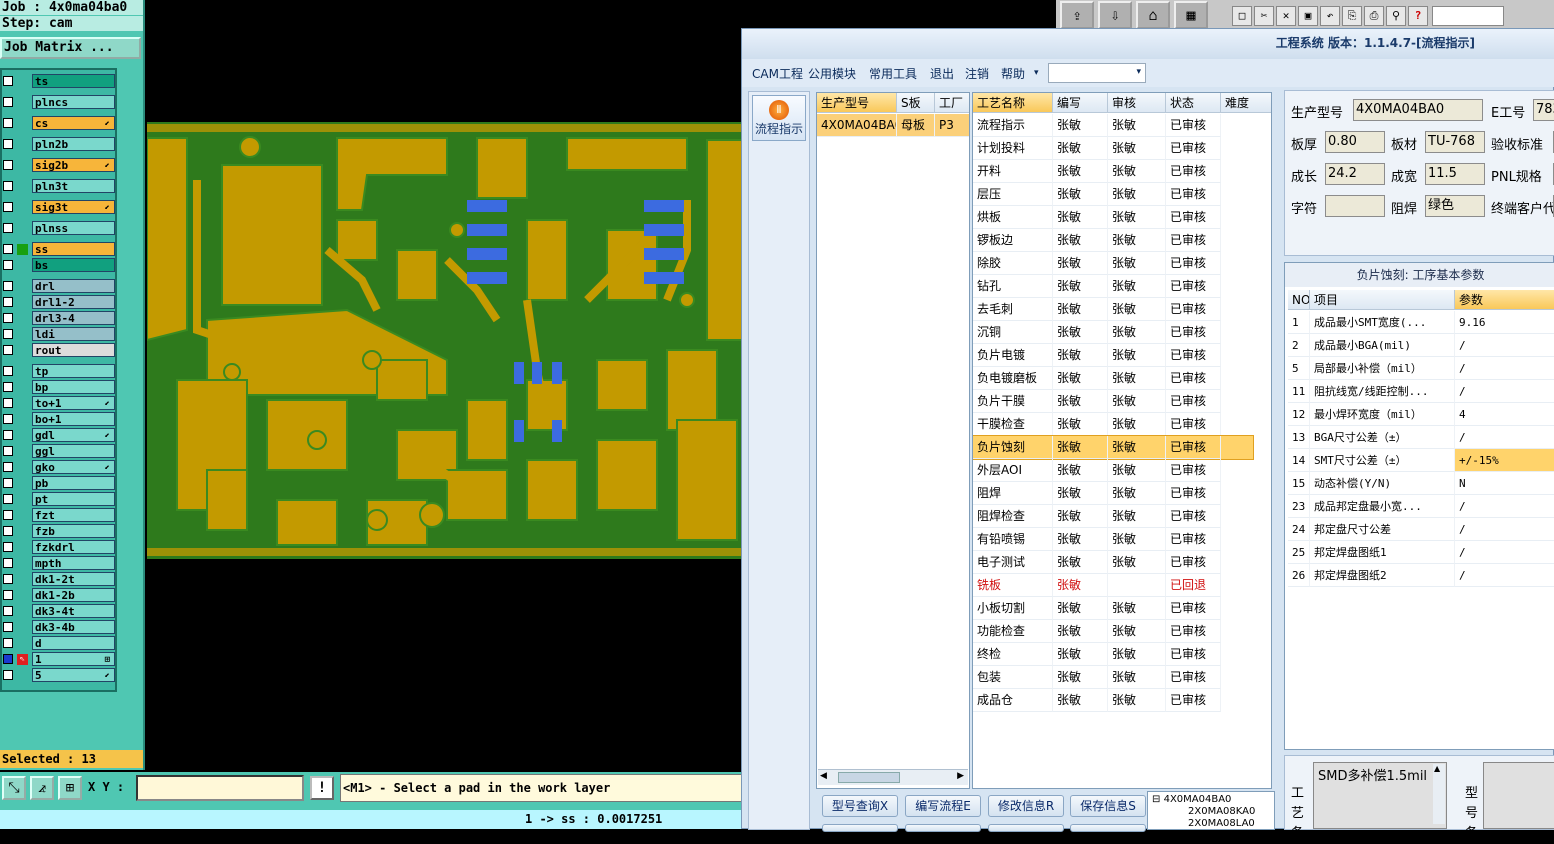  What do you see at coordinates (59, 451) in the screenshot?
I see `layer-row: ggl` at bounding box center [59, 451].